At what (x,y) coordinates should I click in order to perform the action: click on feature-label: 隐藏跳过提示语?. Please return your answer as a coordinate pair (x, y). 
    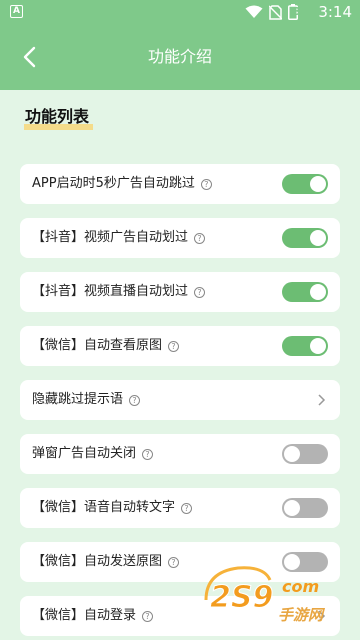
    Looking at the image, I should click on (86, 400).